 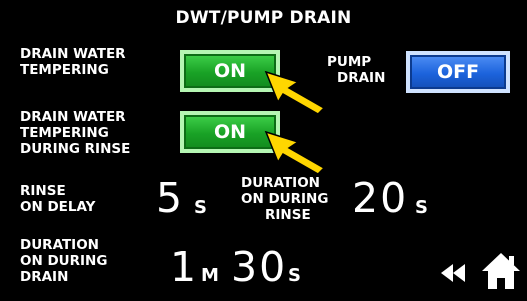 I want to click on duration-drain-seconds-value: 30, so click(x=259, y=267).